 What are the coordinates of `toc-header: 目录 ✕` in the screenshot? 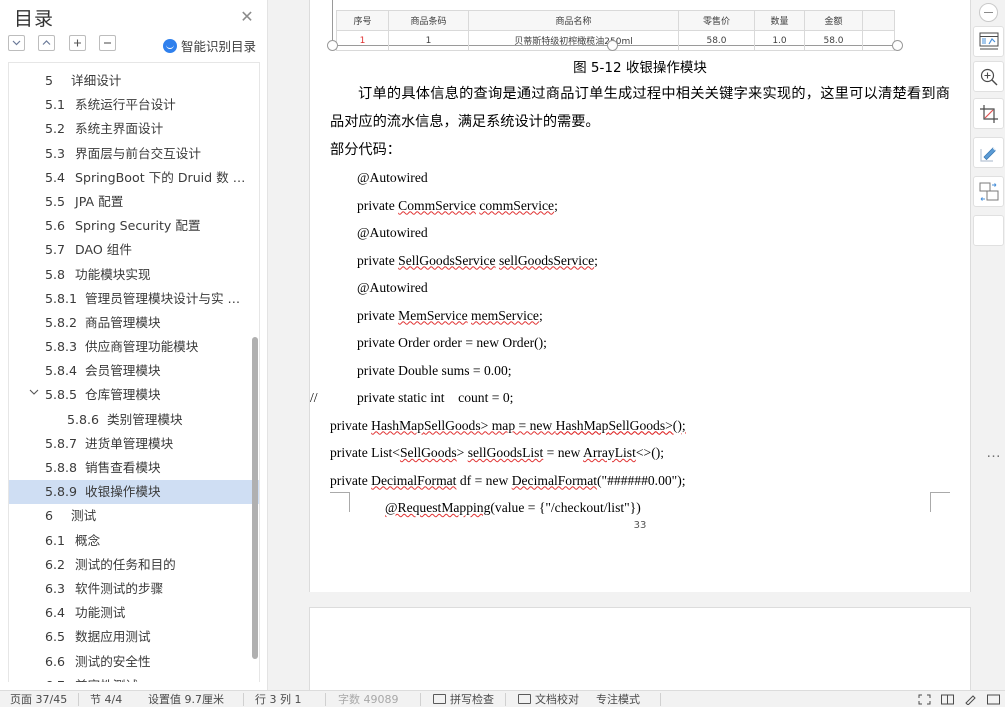 It's located at (133, 17).